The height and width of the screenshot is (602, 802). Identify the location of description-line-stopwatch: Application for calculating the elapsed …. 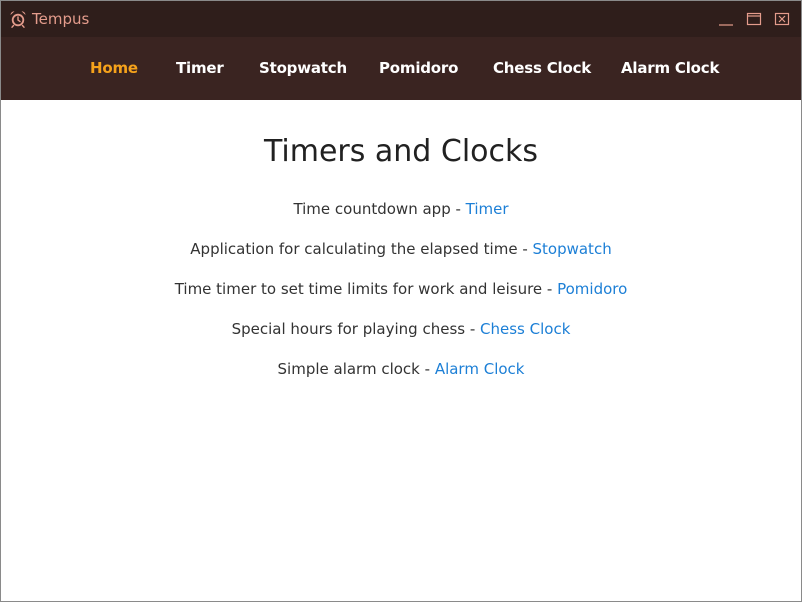
(401, 249).